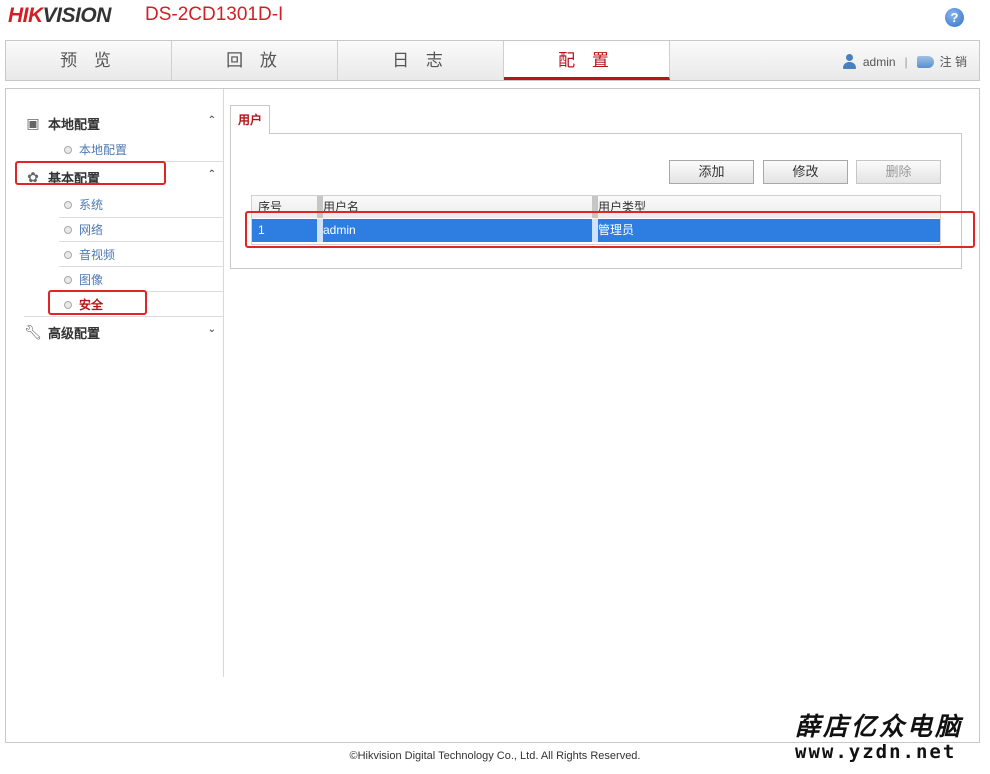  I want to click on hikvision-logo: HIKVISION, so click(59, 15).